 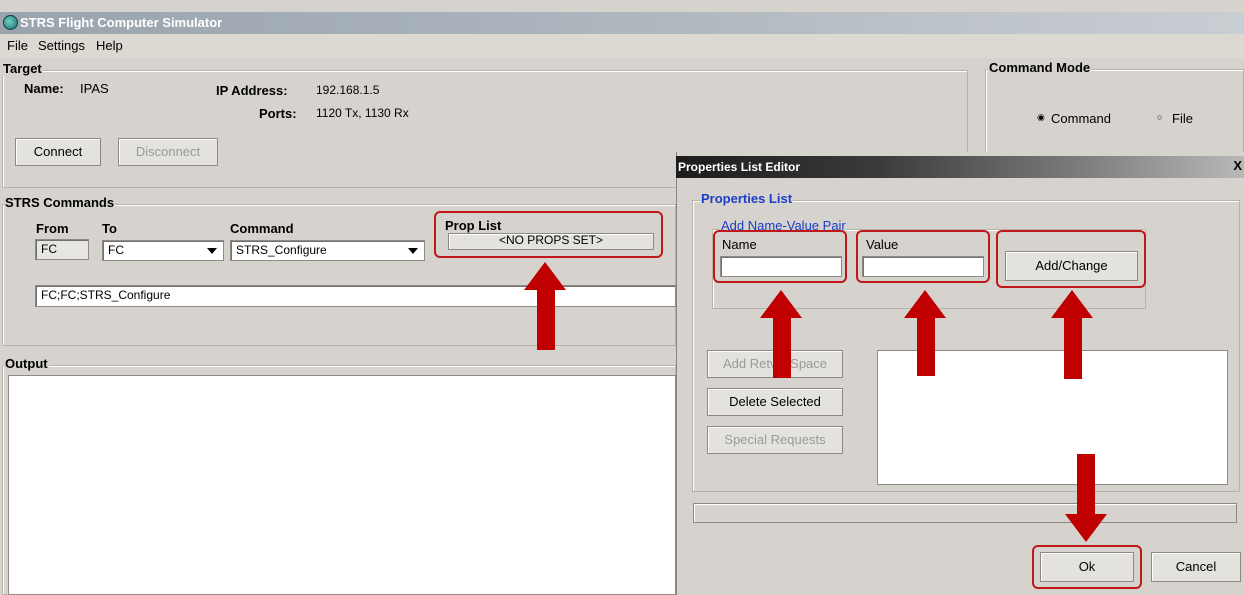 What do you see at coordinates (61, 45) in the screenshot?
I see `menu-settings: Settings` at bounding box center [61, 45].